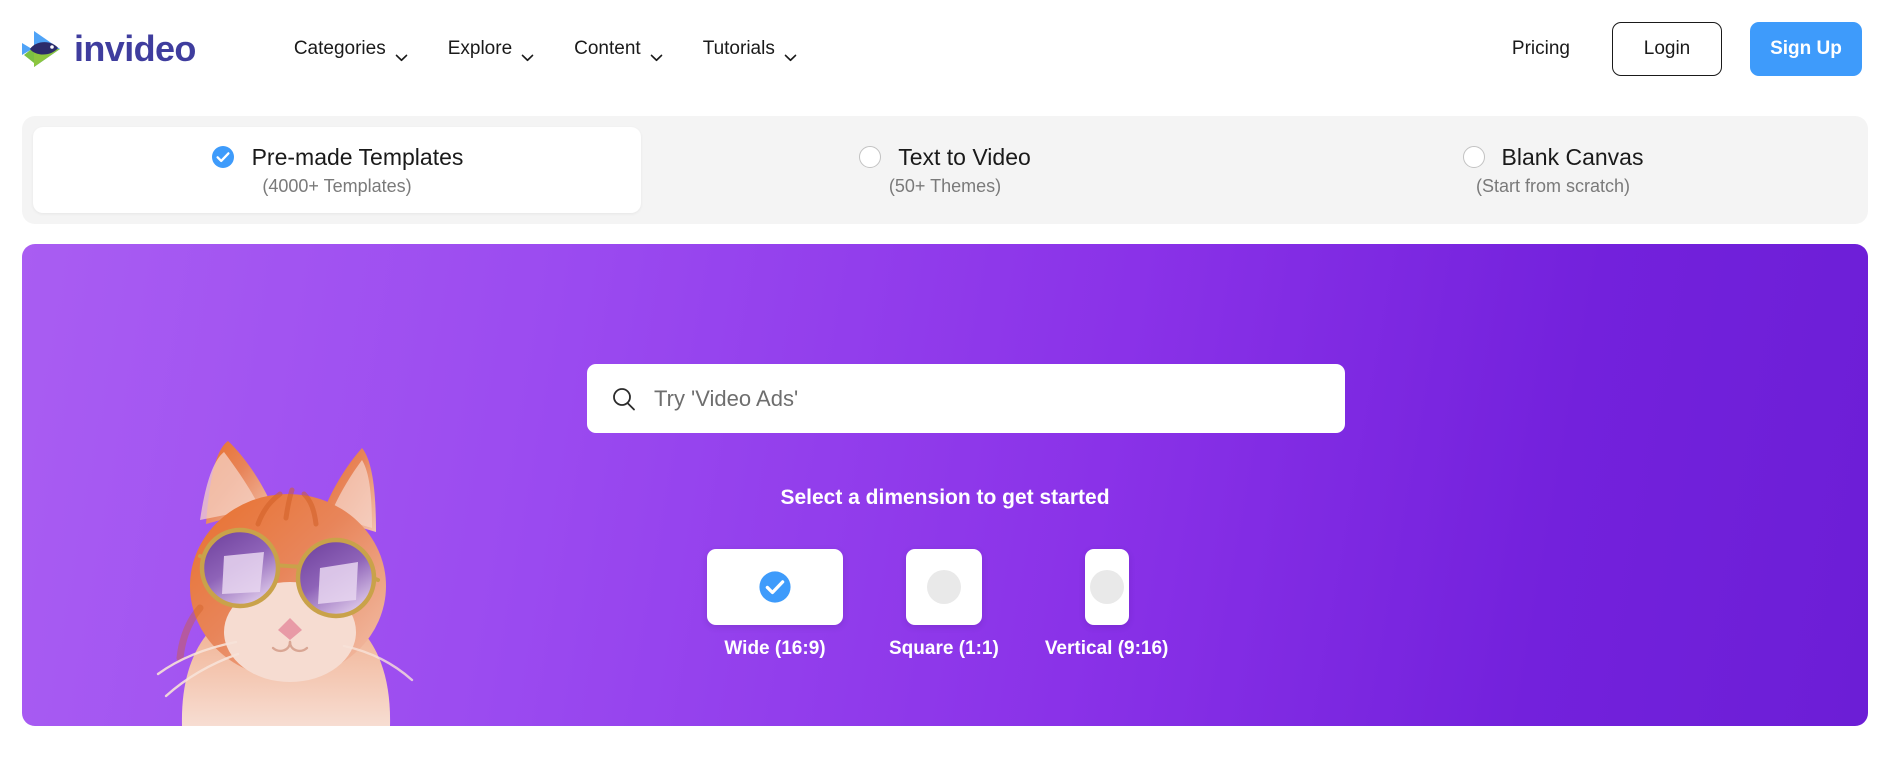 The width and height of the screenshot is (1890, 757). I want to click on dimension-label: Wide (16:9), so click(775, 648).